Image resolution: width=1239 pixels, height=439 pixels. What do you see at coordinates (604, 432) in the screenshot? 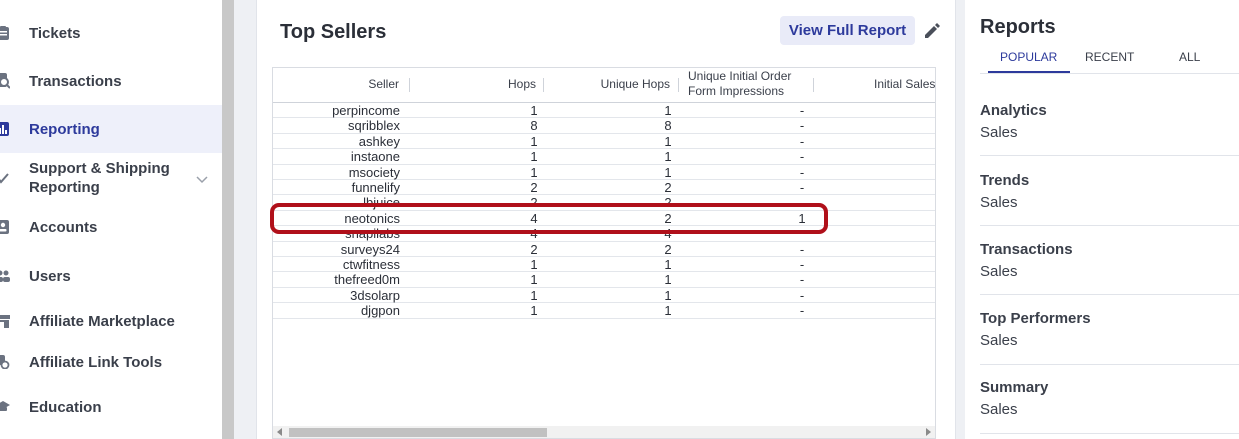
I see `horizontal-scrollbar` at bounding box center [604, 432].